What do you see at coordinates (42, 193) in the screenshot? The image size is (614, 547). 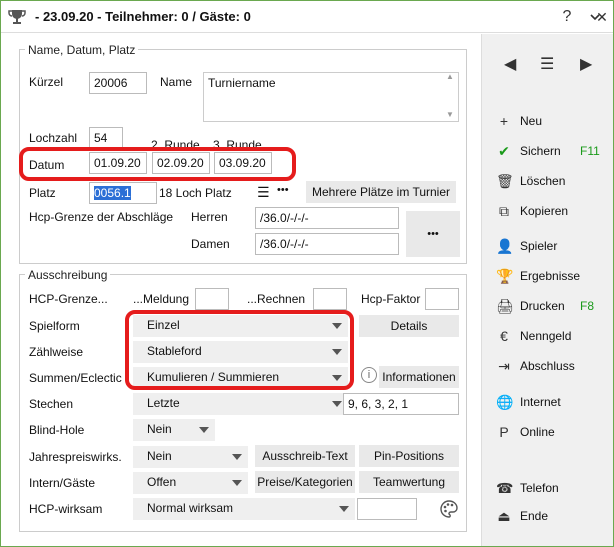 I see `platz-label: Platz` at bounding box center [42, 193].